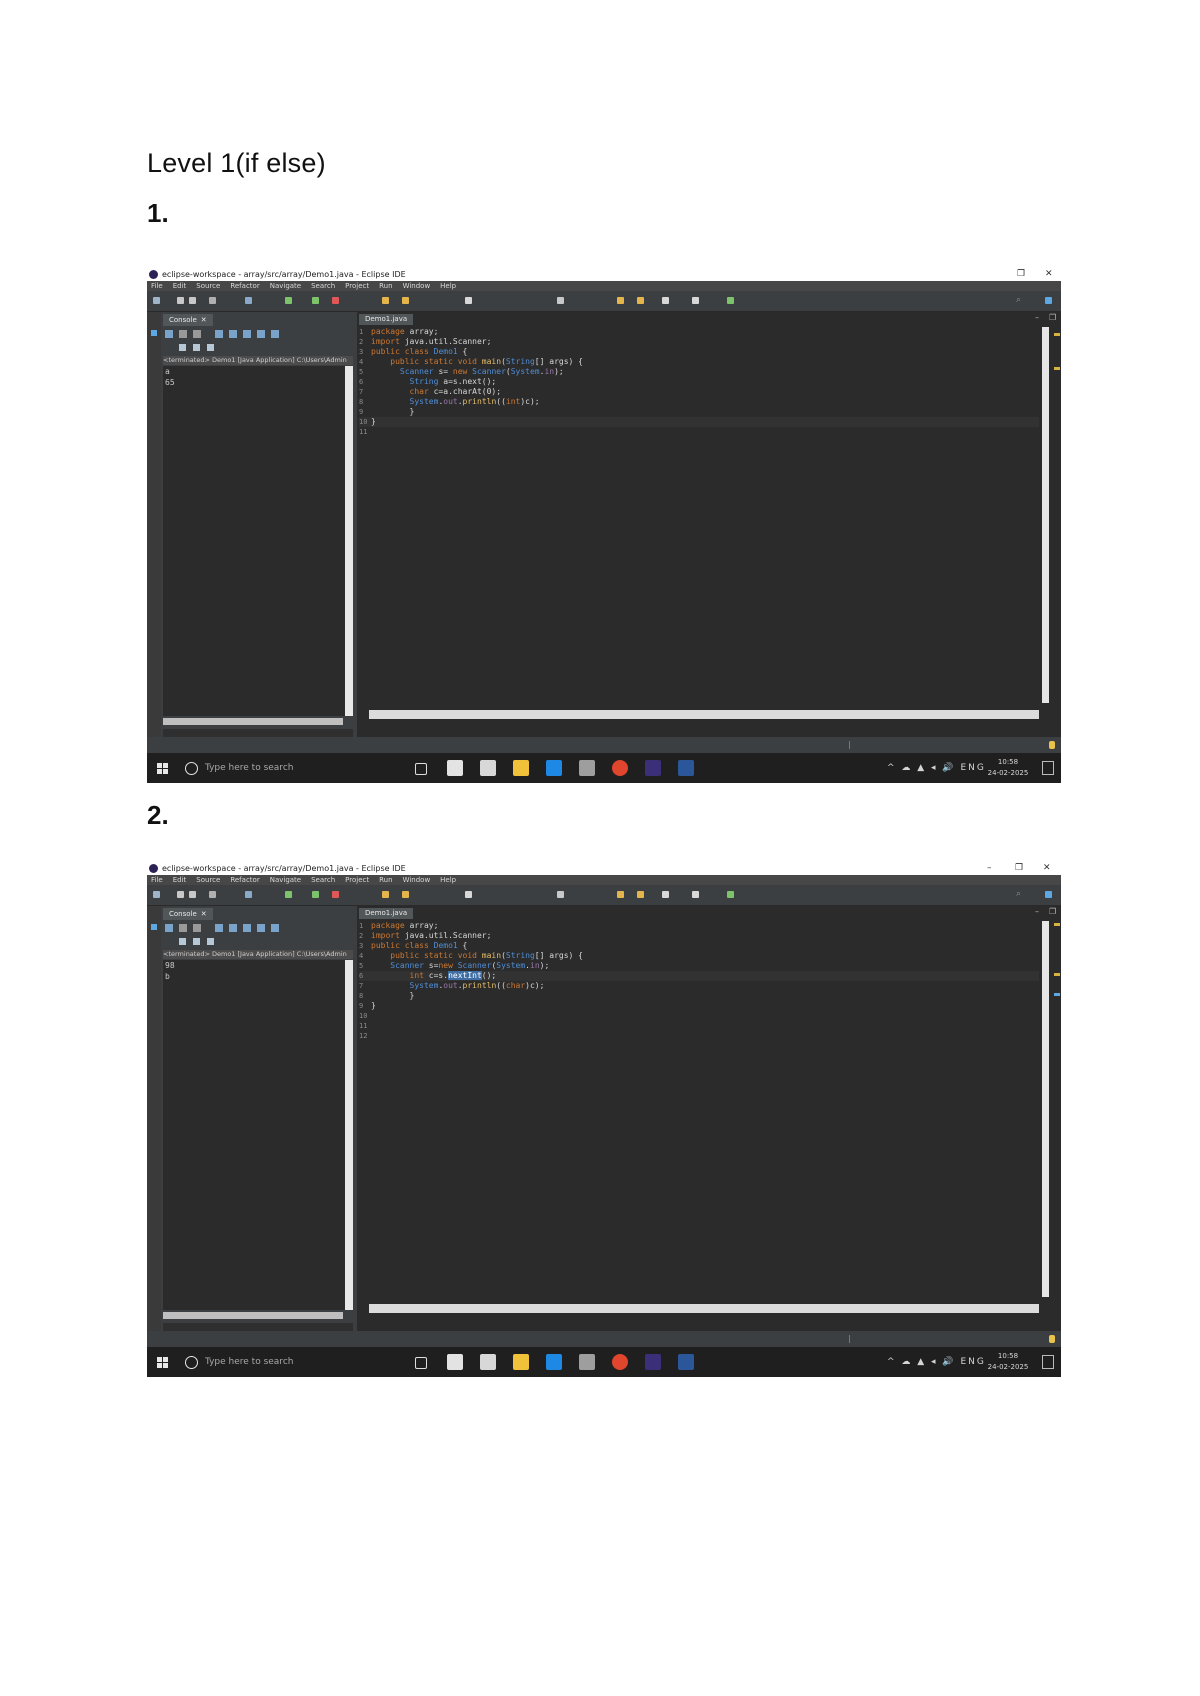 The image size is (1200, 1696). What do you see at coordinates (249, 1362) in the screenshot?
I see `taskbar-search-input: Type here to search` at bounding box center [249, 1362].